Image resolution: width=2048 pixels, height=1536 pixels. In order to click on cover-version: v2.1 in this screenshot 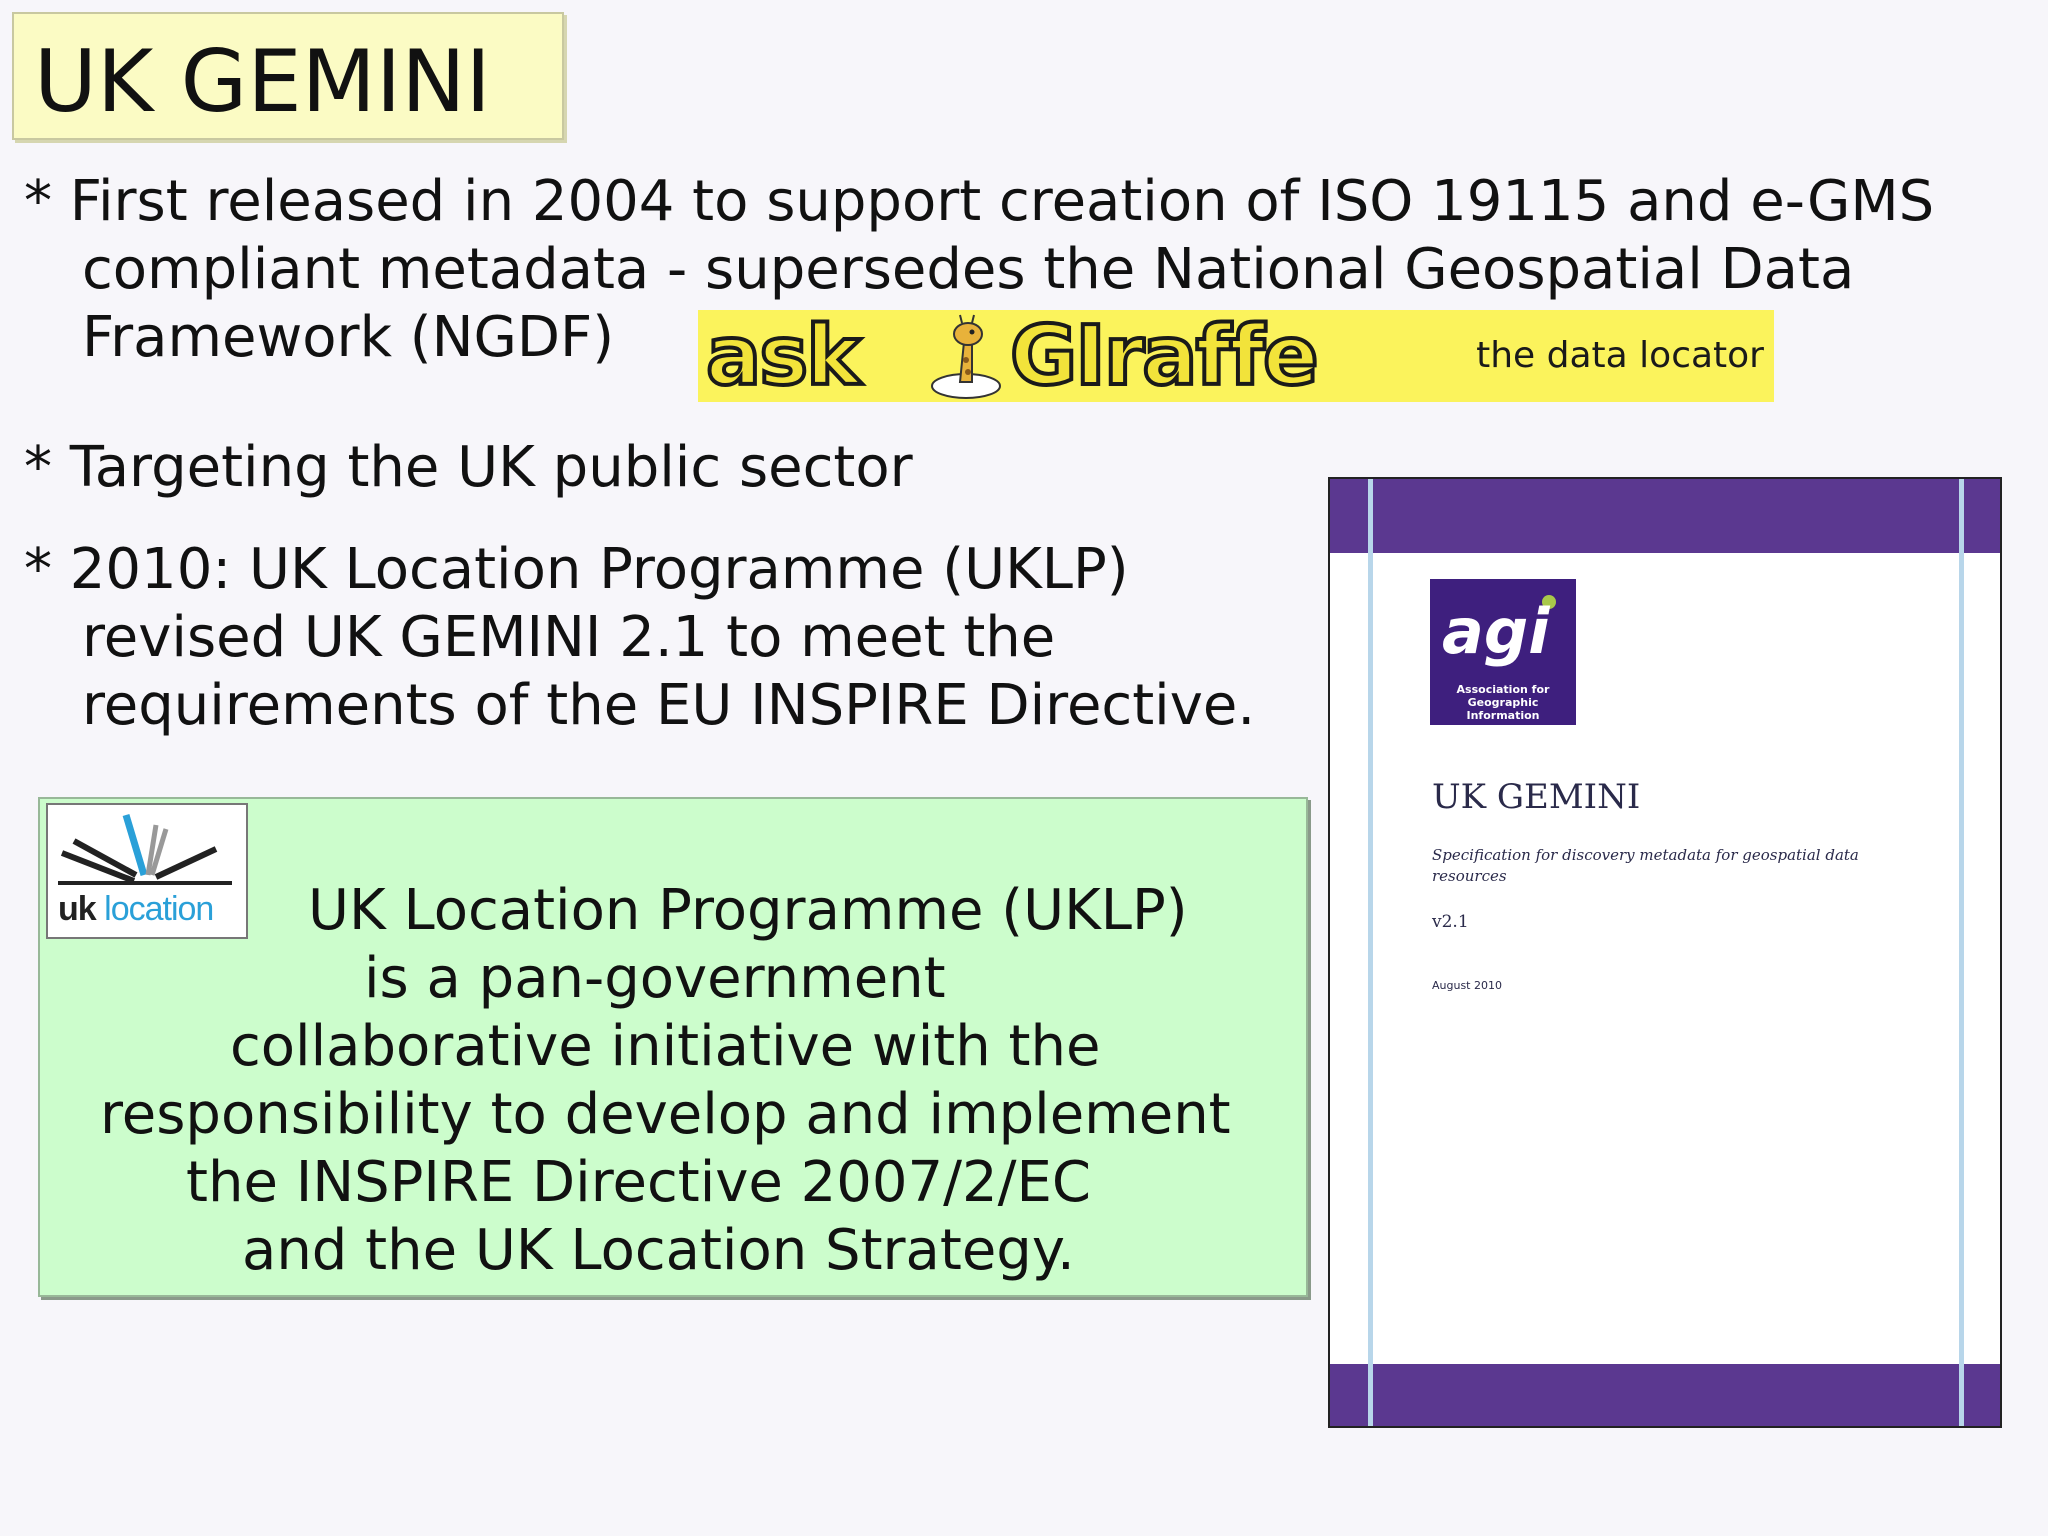, I will do `click(1450, 922)`.